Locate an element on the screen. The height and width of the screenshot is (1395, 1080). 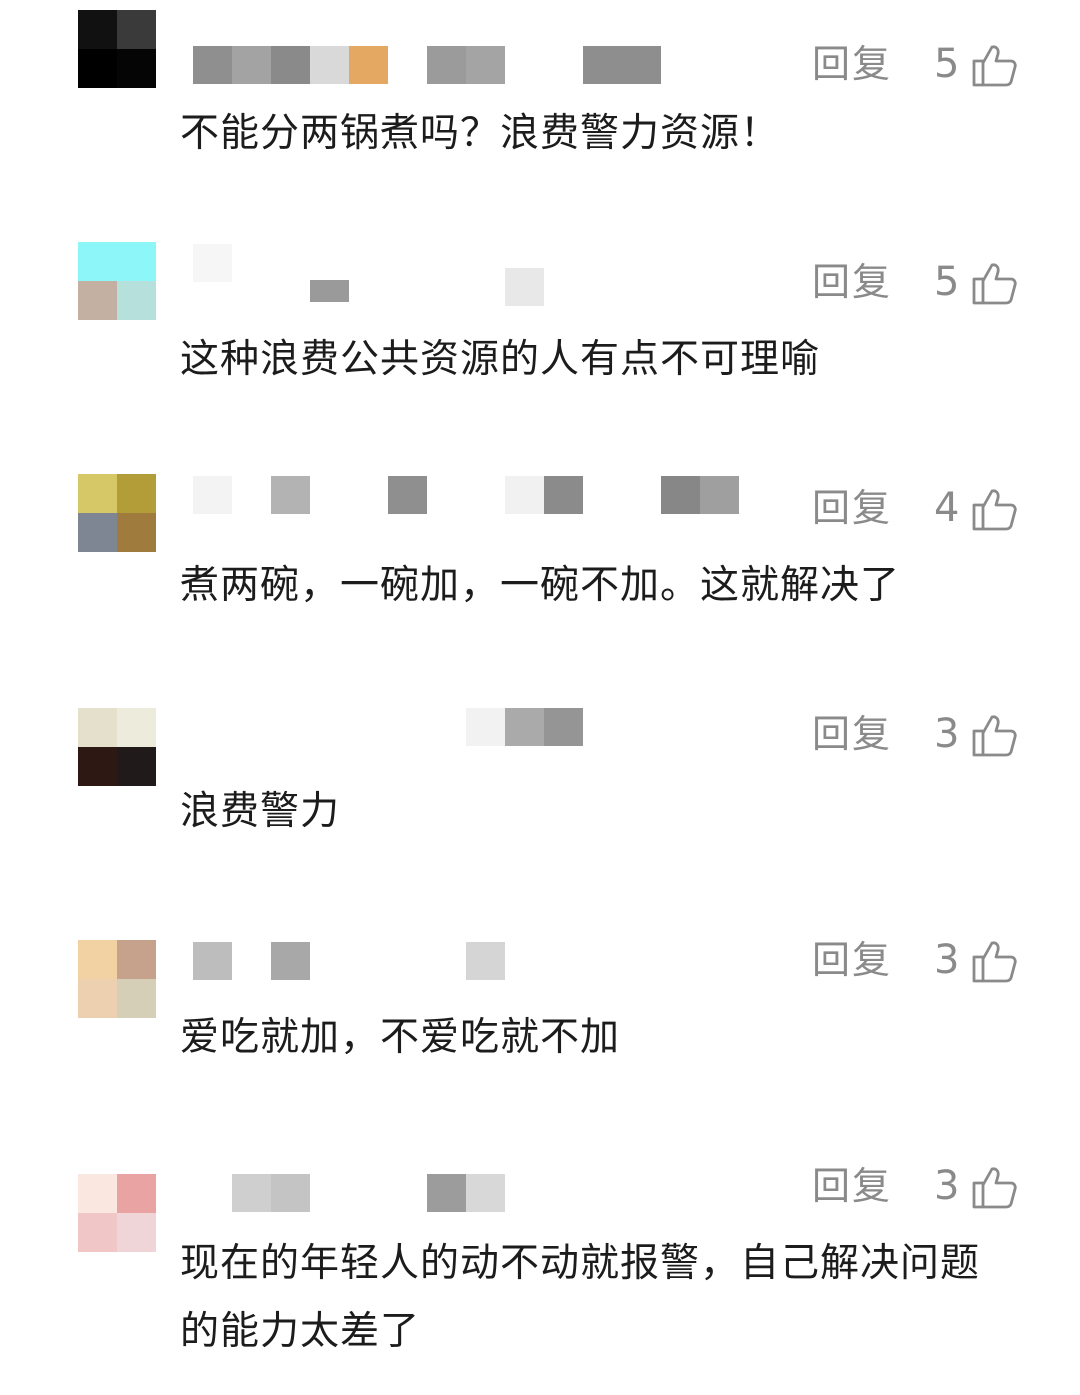
comment-text: 爱吃就加，不爱吃就不加 is located at coordinates (400, 1037).